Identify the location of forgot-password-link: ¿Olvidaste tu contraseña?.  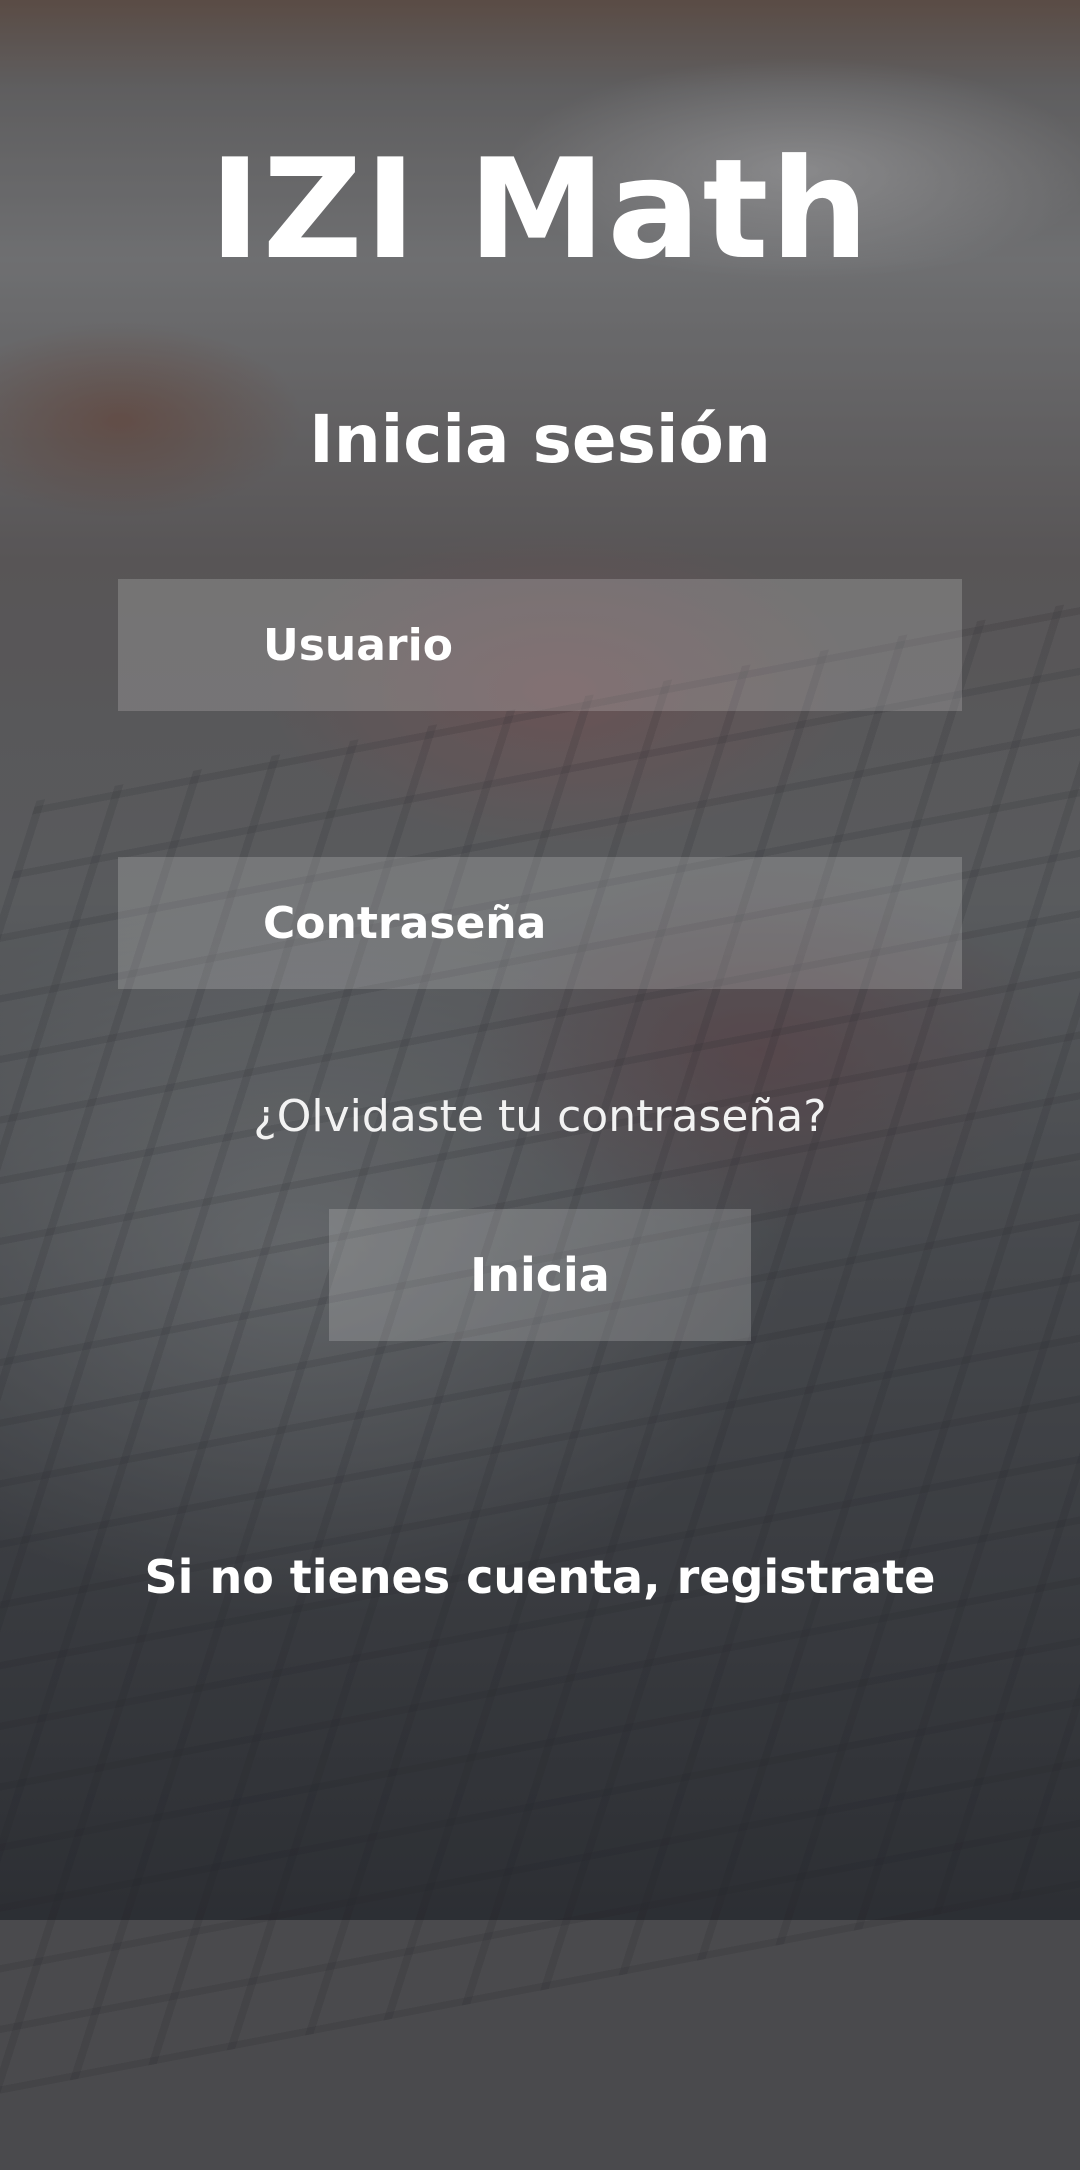
(540, 1117).